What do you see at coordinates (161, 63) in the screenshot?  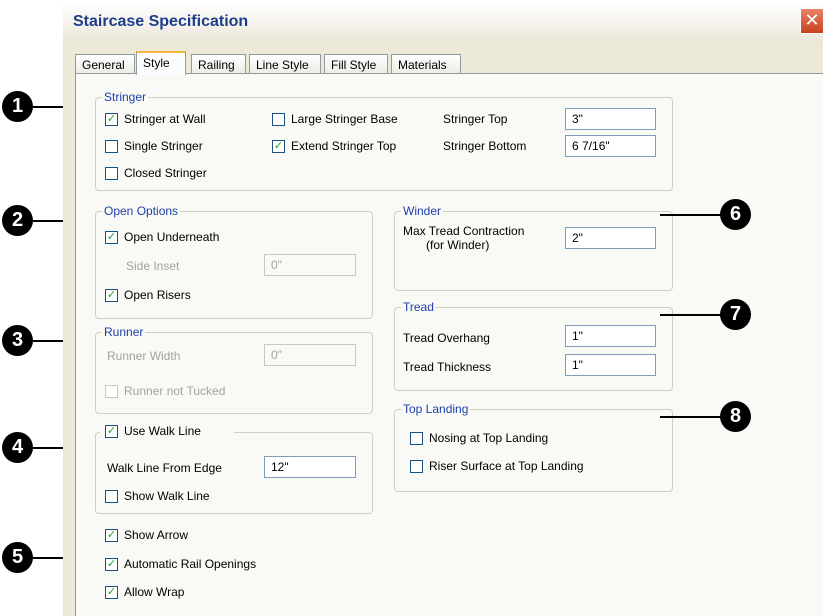 I see `tab-style: Style` at bounding box center [161, 63].